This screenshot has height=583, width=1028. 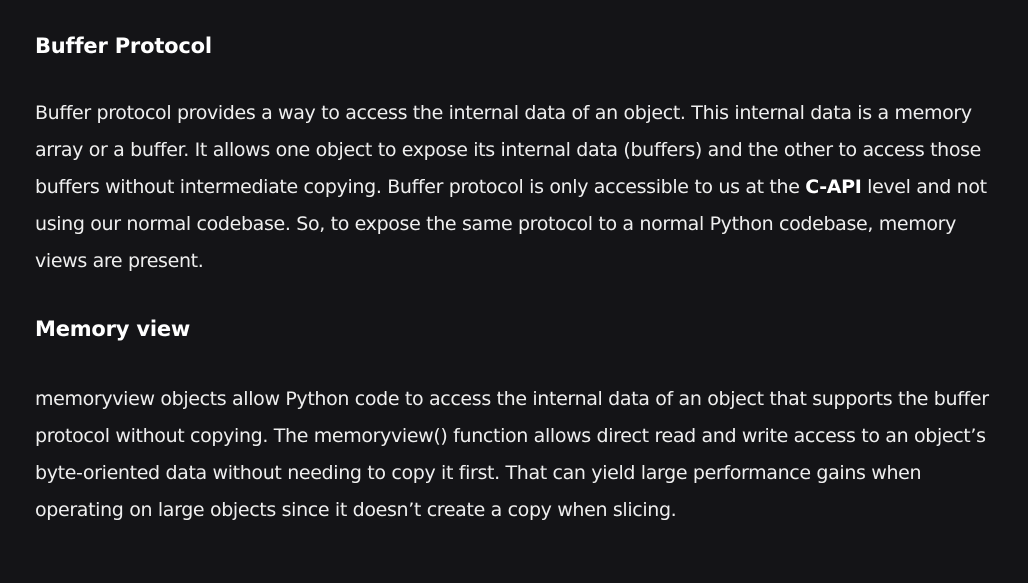 I want to click on c-api-emphasis: C-API, so click(x=833, y=187).